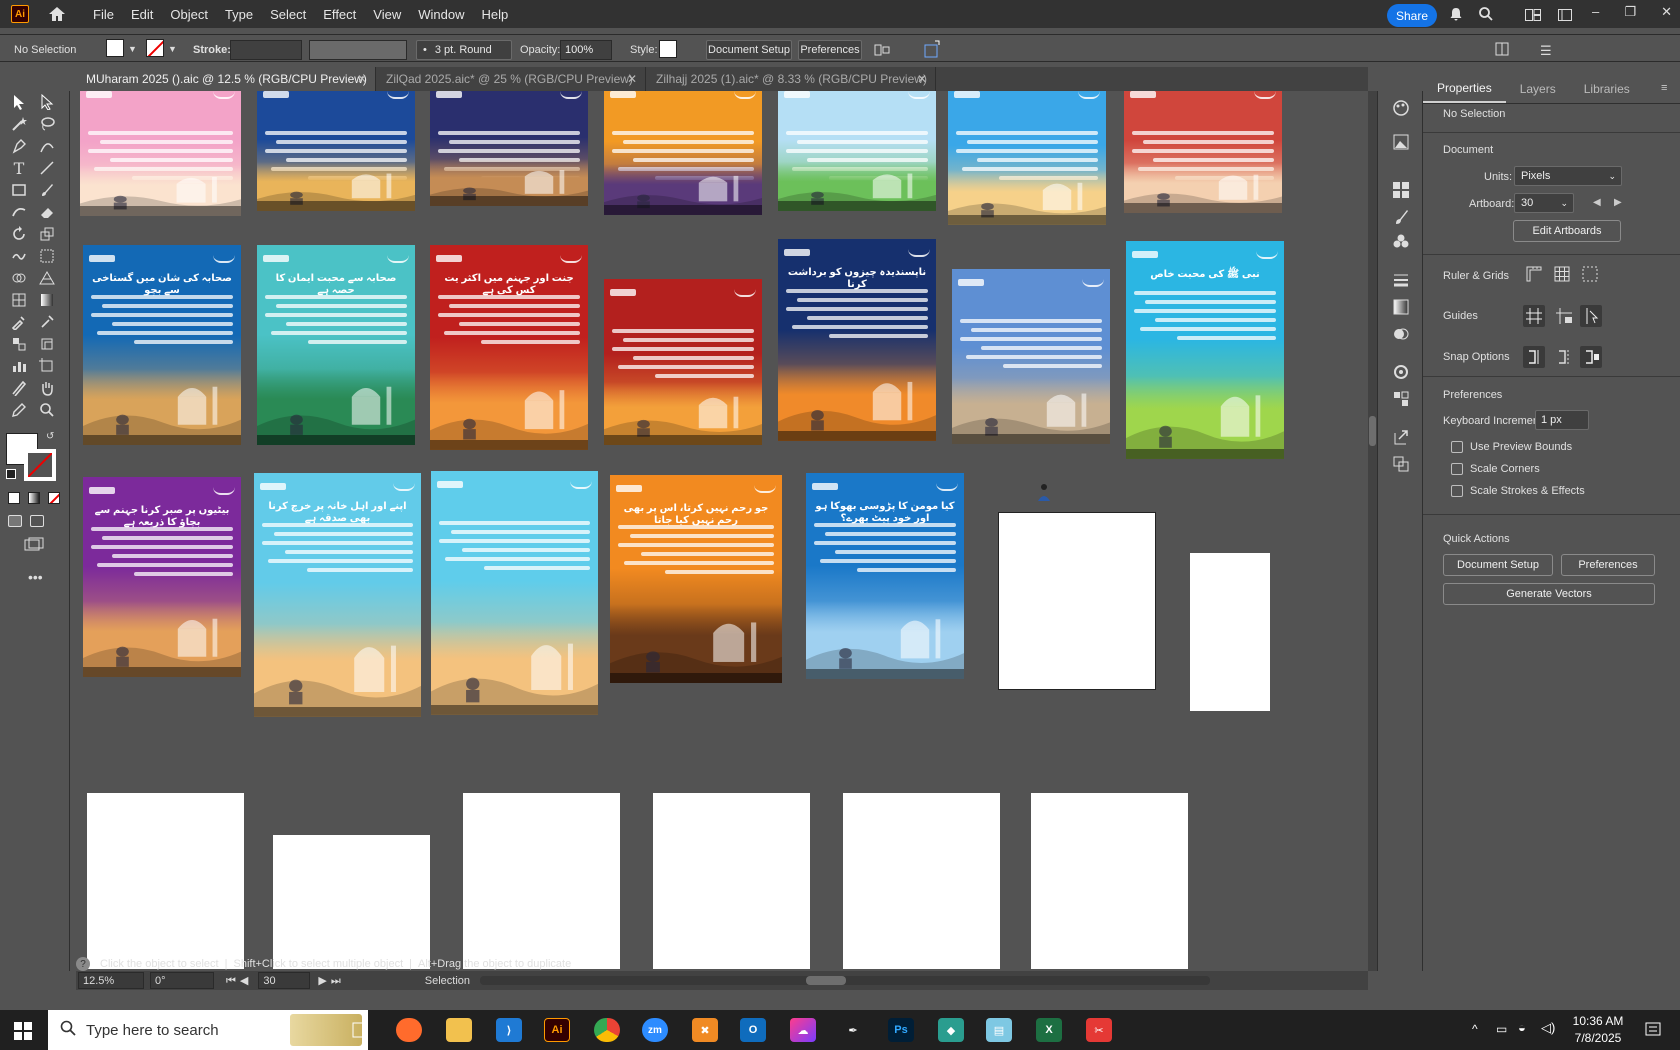  What do you see at coordinates (882, 50) in the screenshot?
I see `align-icon` at bounding box center [882, 50].